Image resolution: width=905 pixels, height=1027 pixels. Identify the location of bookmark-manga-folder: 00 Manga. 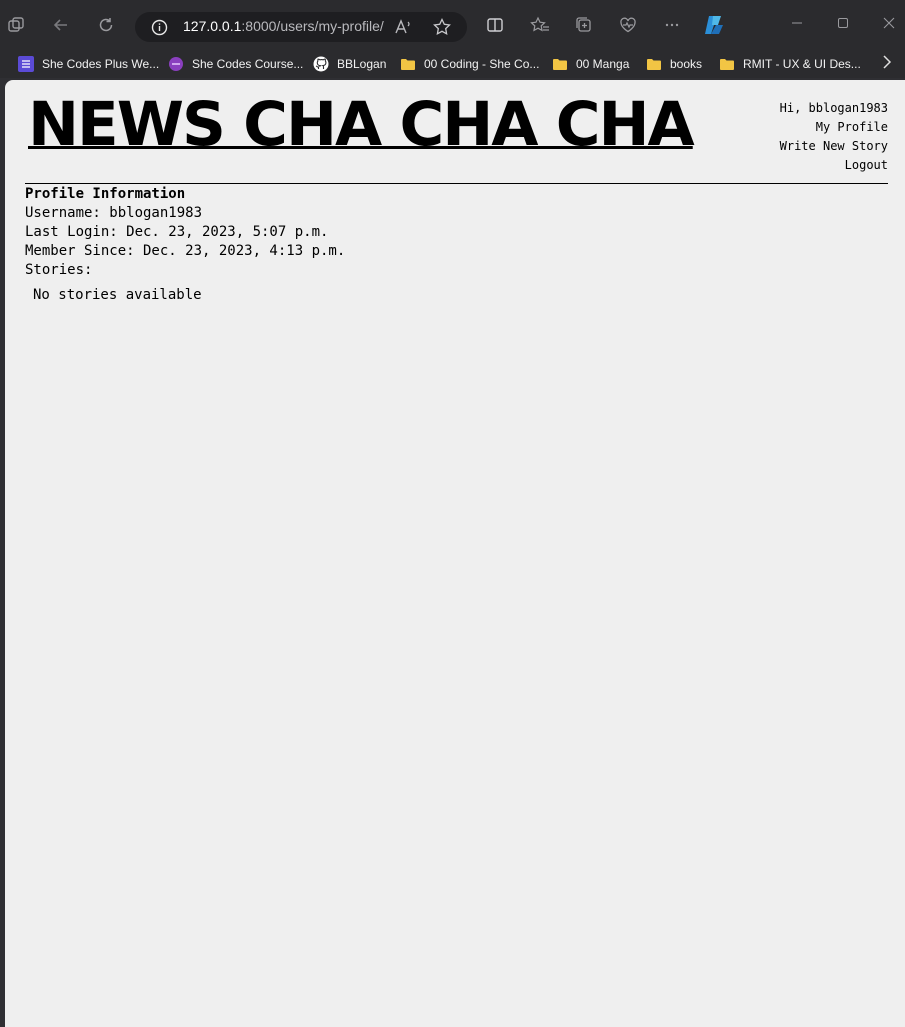
(590, 64).